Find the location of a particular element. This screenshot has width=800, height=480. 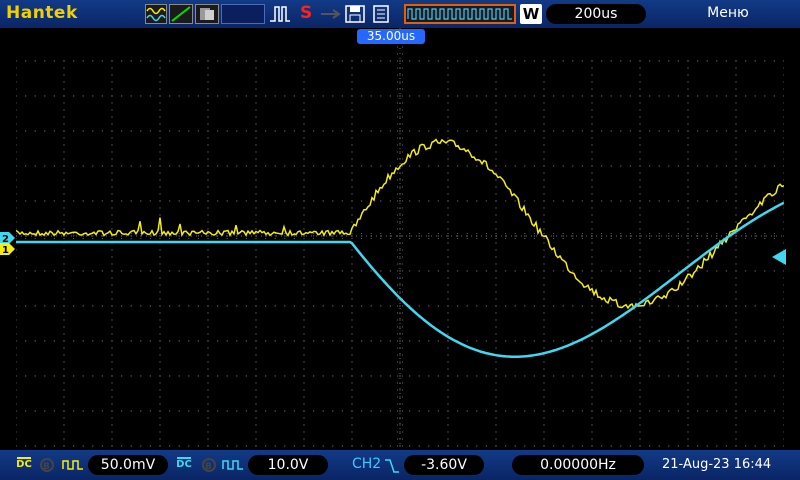

trigger-source: CH2 is located at coordinates (366, 464).